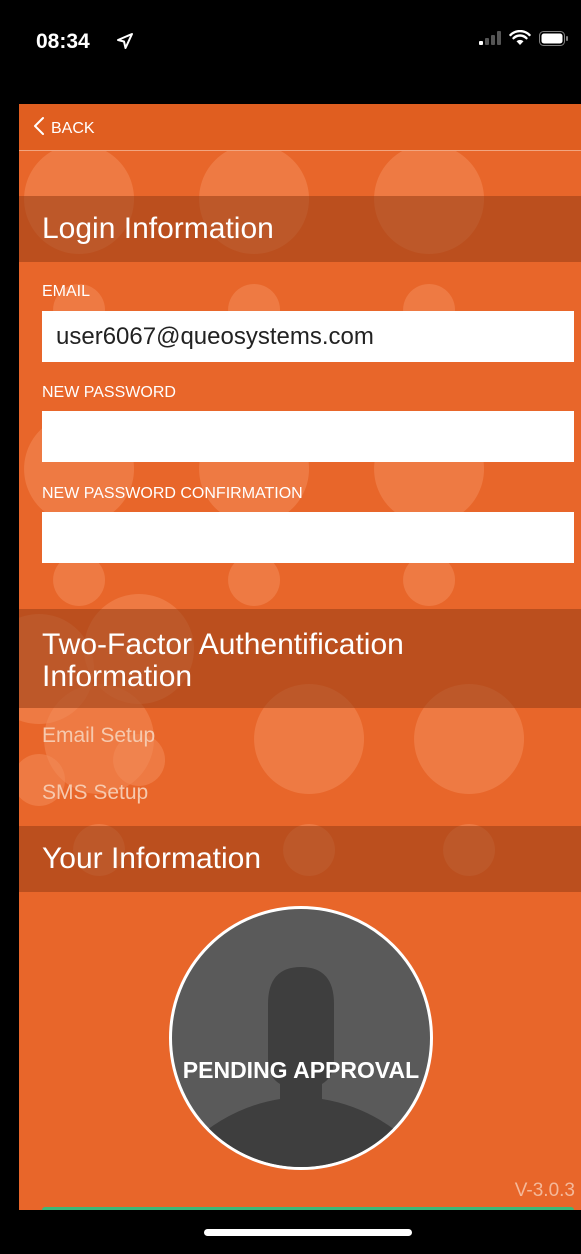 This screenshot has height=1254, width=581. Describe the element at coordinates (300, 127) in the screenshot. I see `nav-bar: BACK` at that location.